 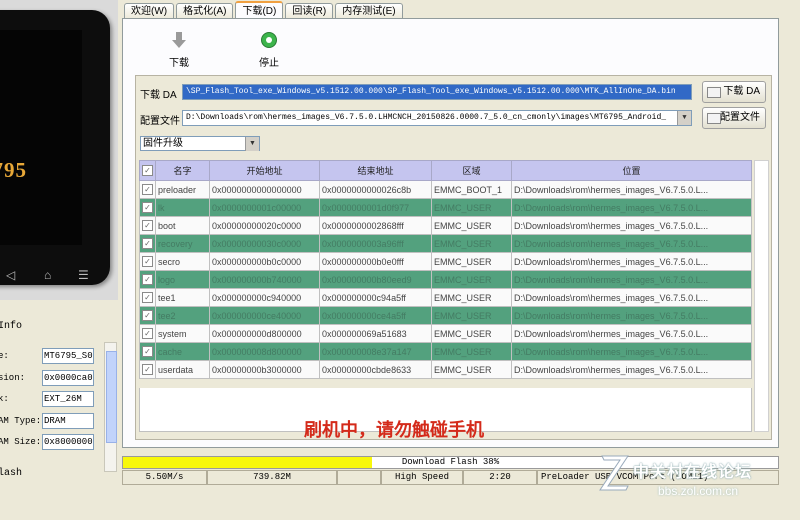 I want to click on partition-name: tee1, so click(x=182, y=297).